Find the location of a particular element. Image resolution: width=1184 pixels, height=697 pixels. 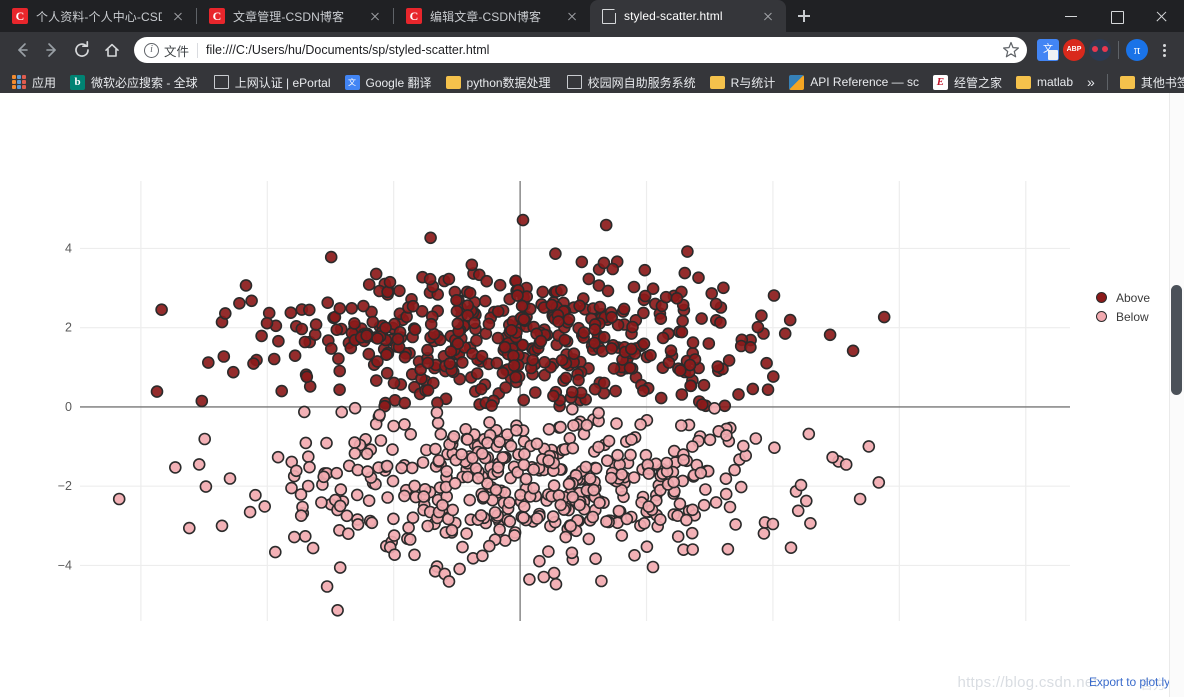

legend-item-above: Above is located at coordinates (1138, 297).